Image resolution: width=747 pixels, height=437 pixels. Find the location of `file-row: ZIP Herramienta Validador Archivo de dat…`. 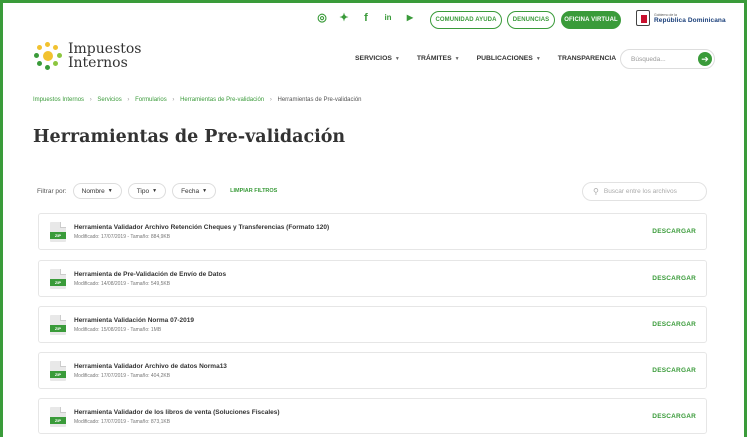

file-row: ZIP Herramienta Validador Archivo de dat… is located at coordinates (372, 370).